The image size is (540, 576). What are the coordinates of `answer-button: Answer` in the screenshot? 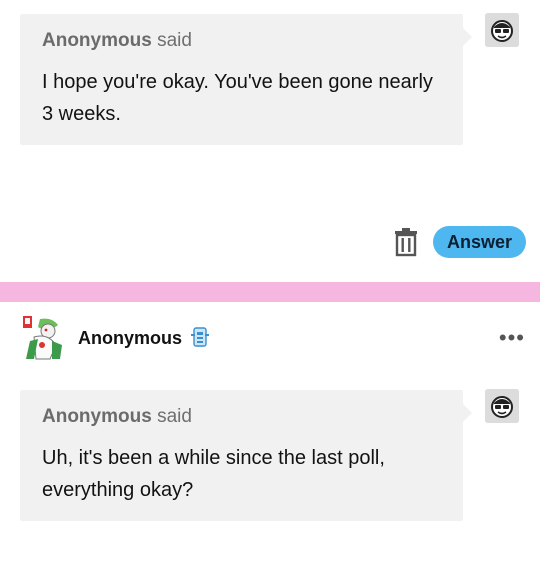 It's located at (479, 242).